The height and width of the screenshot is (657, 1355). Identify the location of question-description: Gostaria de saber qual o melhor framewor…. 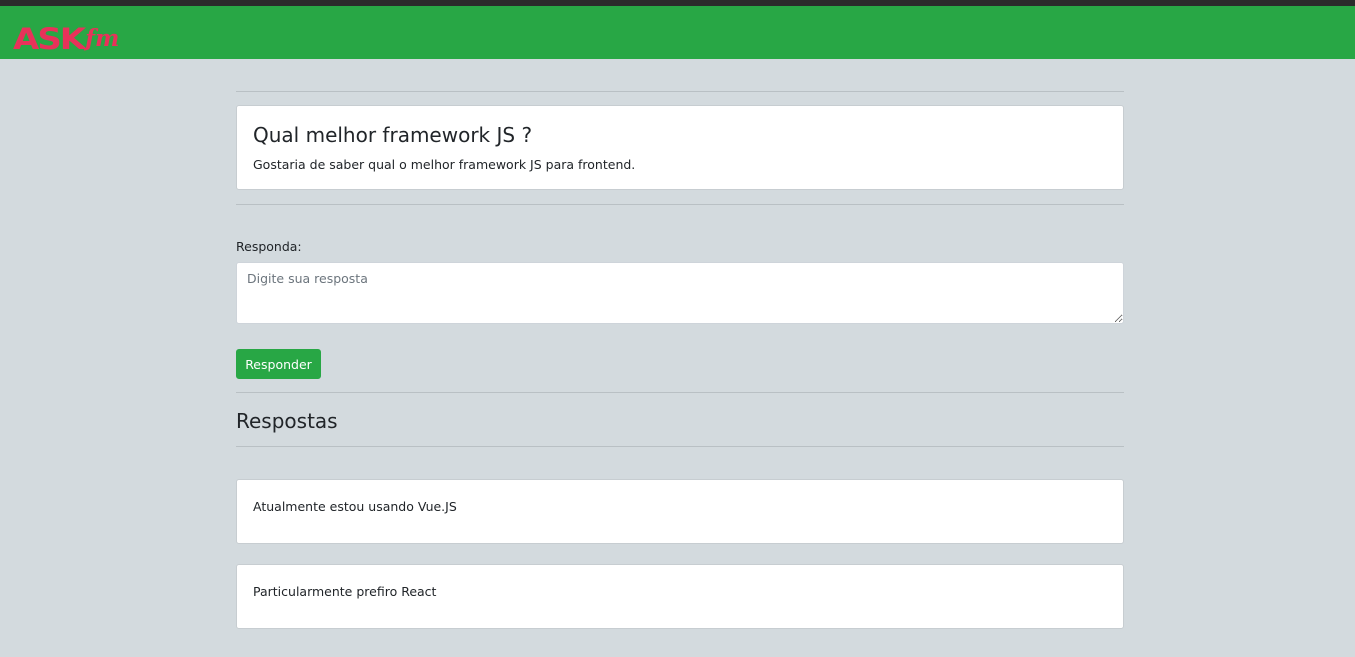
(444, 164).